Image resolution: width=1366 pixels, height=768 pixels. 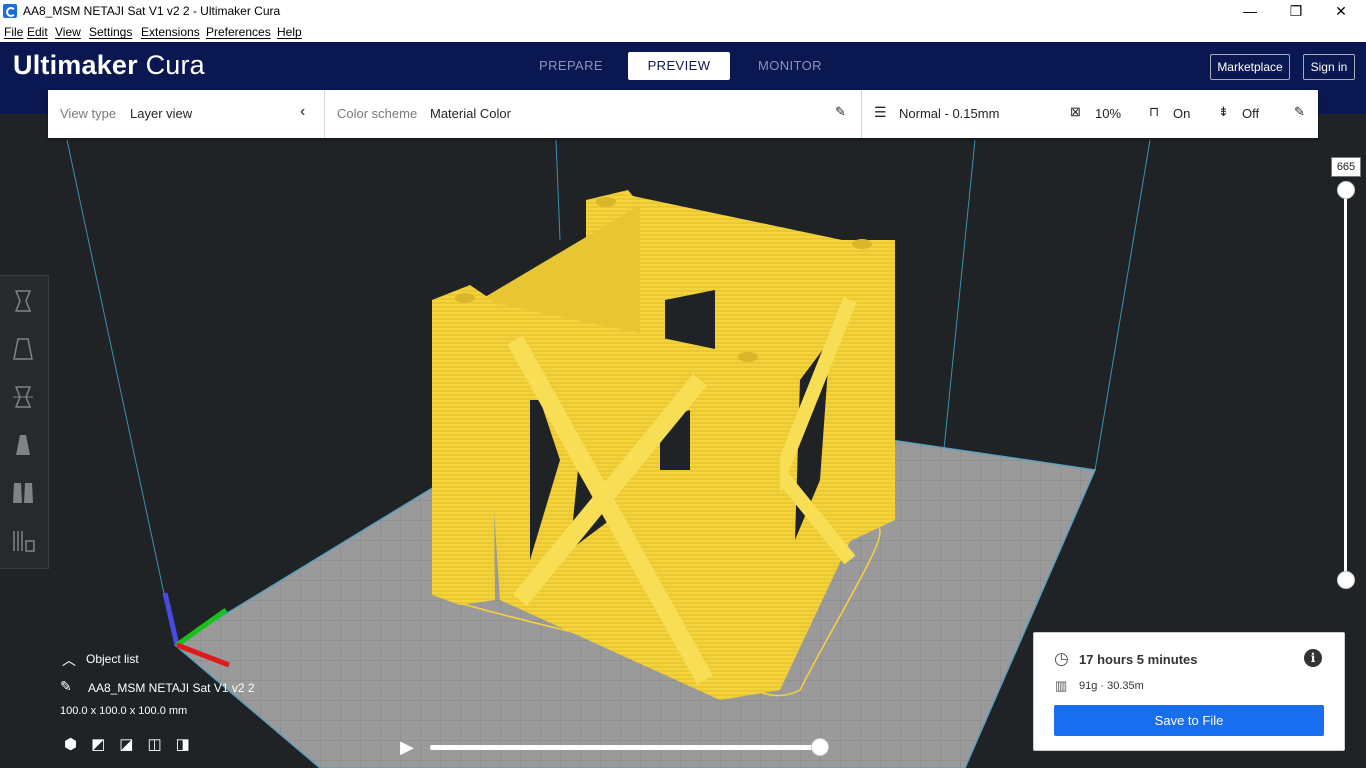 What do you see at coordinates (679, 66) in the screenshot?
I see `tab-preview: PREVIEW` at bounding box center [679, 66].